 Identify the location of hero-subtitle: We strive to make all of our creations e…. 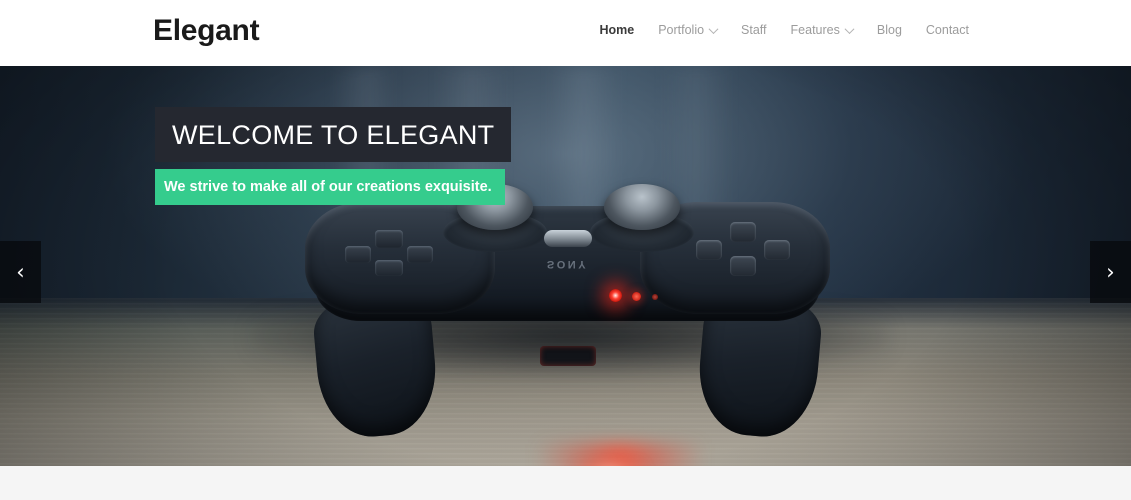
(330, 187).